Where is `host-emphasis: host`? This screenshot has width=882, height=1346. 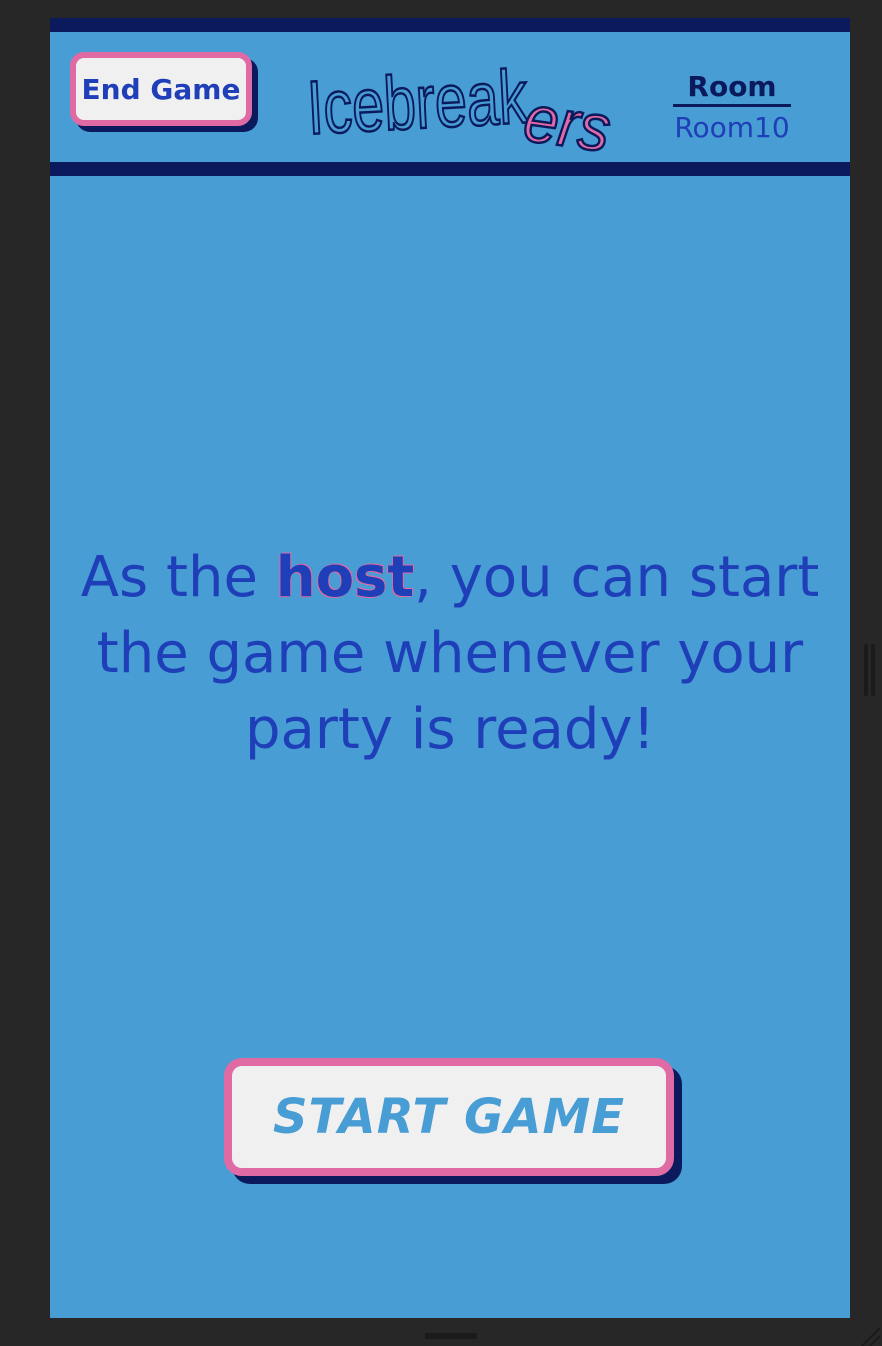 host-emphasis: host is located at coordinates (345, 577).